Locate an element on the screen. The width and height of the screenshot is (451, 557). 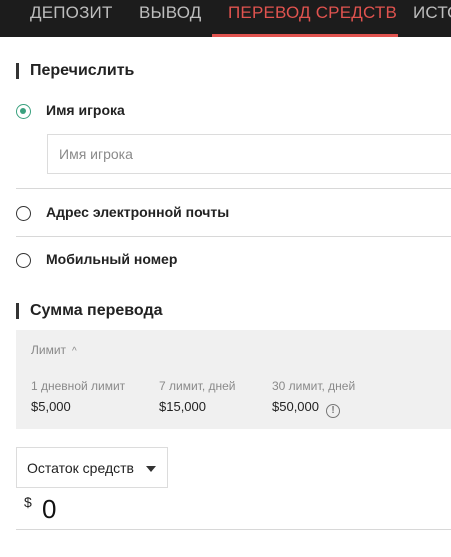
transfer-amount-title: Сумма перевода is located at coordinates (96, 310).